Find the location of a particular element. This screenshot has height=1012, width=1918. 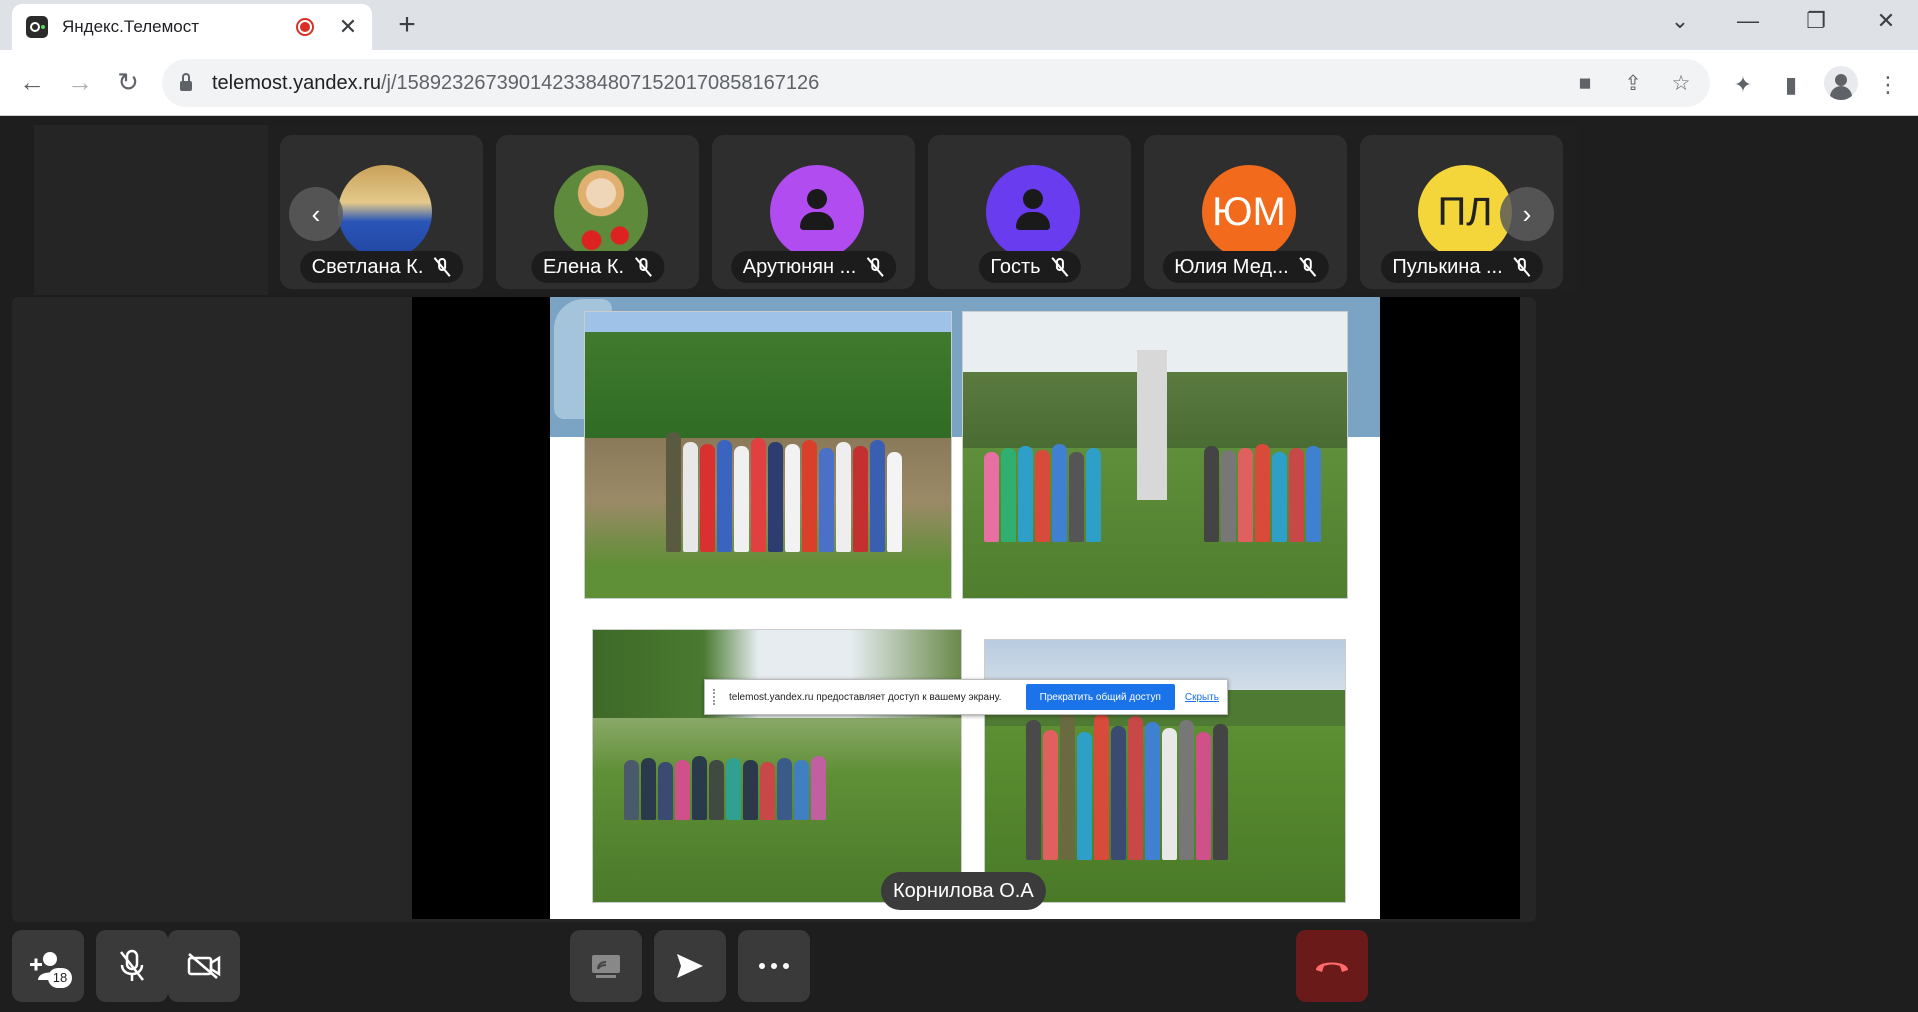

send-button is located at coordinates (690, 966).